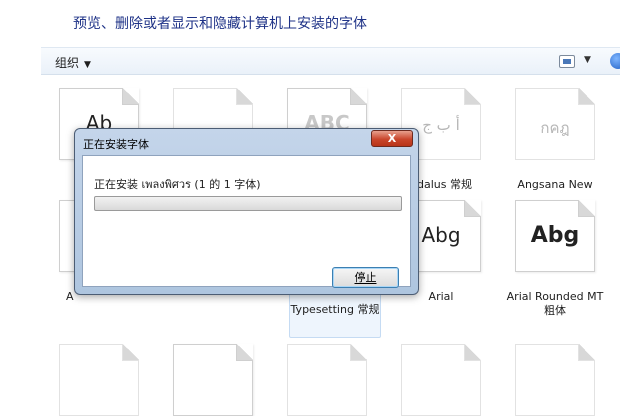  Describe the element at coordinates (555, 184) in the screenshot. I see `font-label: Angsana New` at that location.